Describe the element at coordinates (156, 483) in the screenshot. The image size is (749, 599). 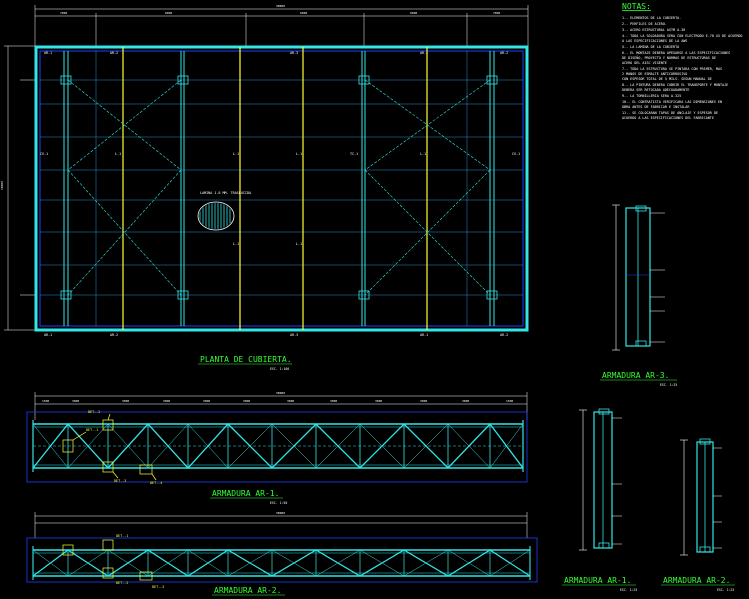
I see `svg-text: DET.-4` at that location.